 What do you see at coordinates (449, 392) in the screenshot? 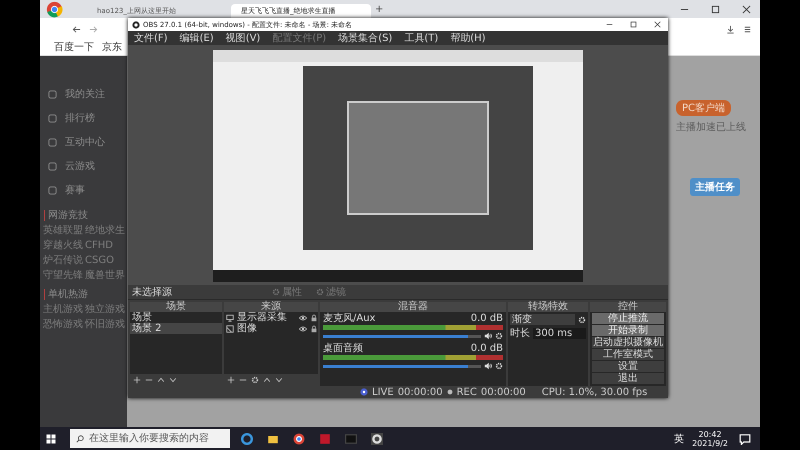
I see `record-dot-icon` at bounding box center [449, 392].